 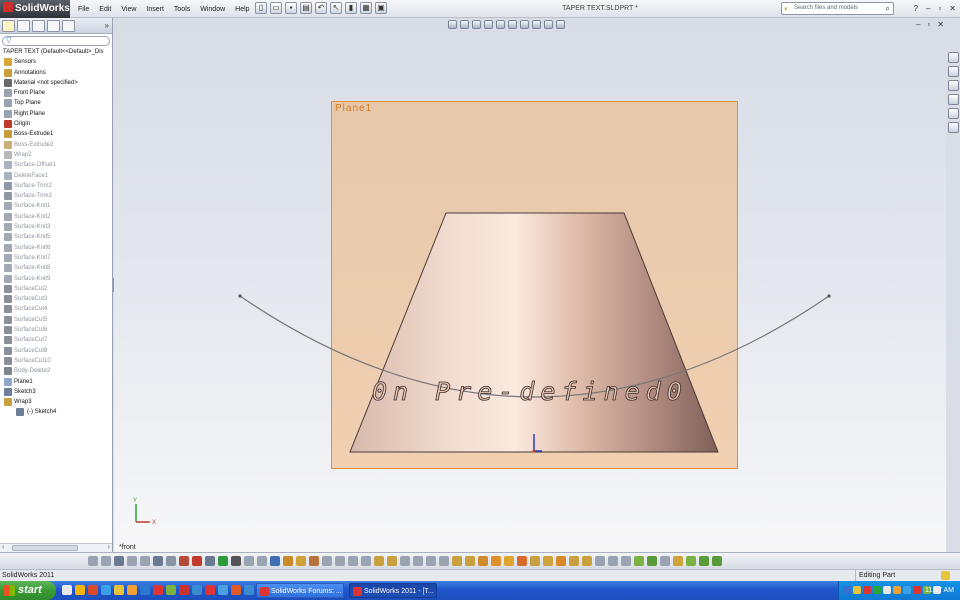 What do you see at coordinates (56, 165) in the screenshot?
I see `tree-node: Surface-Offset1` at bounding box center [56, 165].